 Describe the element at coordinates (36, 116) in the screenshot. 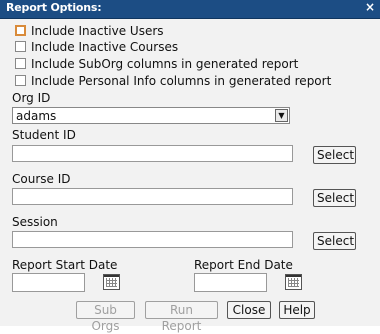

I see `org-id-value: adams` at that location.